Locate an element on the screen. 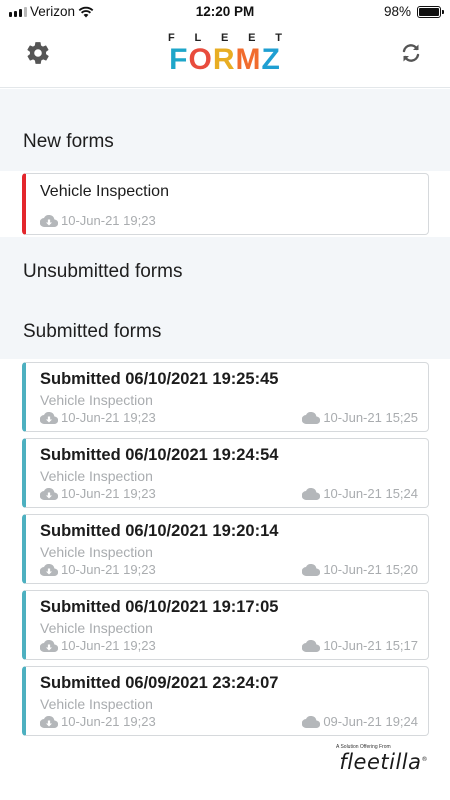 This screenshot has height=800, width=450. fleetilla-logo: A Solution Offering From fleetilla® is located at coordinates (378, 759).